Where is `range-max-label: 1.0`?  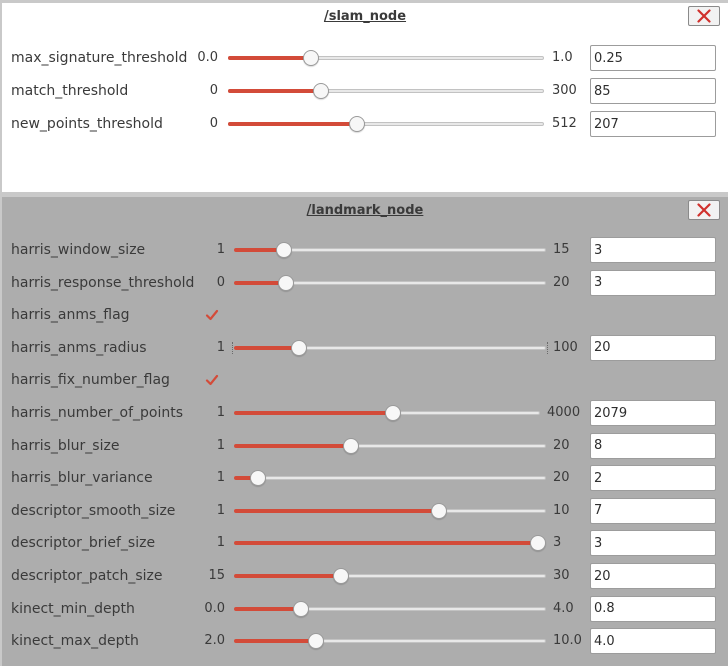 range-max-label: 1.0 is located at coordinates (562, 57).